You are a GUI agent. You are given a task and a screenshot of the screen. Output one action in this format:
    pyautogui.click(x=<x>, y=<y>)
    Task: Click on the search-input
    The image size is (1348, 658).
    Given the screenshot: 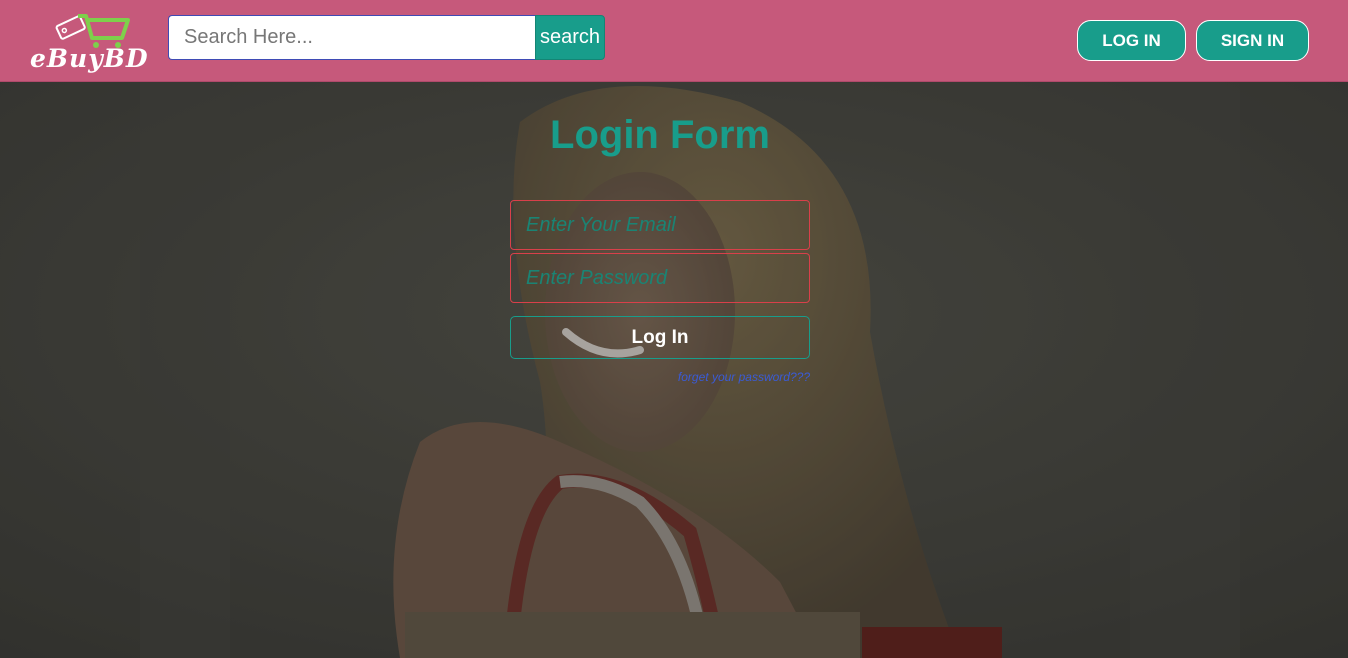 What is the action you would take?
    pyautogui.click(x=351, y=37)
    